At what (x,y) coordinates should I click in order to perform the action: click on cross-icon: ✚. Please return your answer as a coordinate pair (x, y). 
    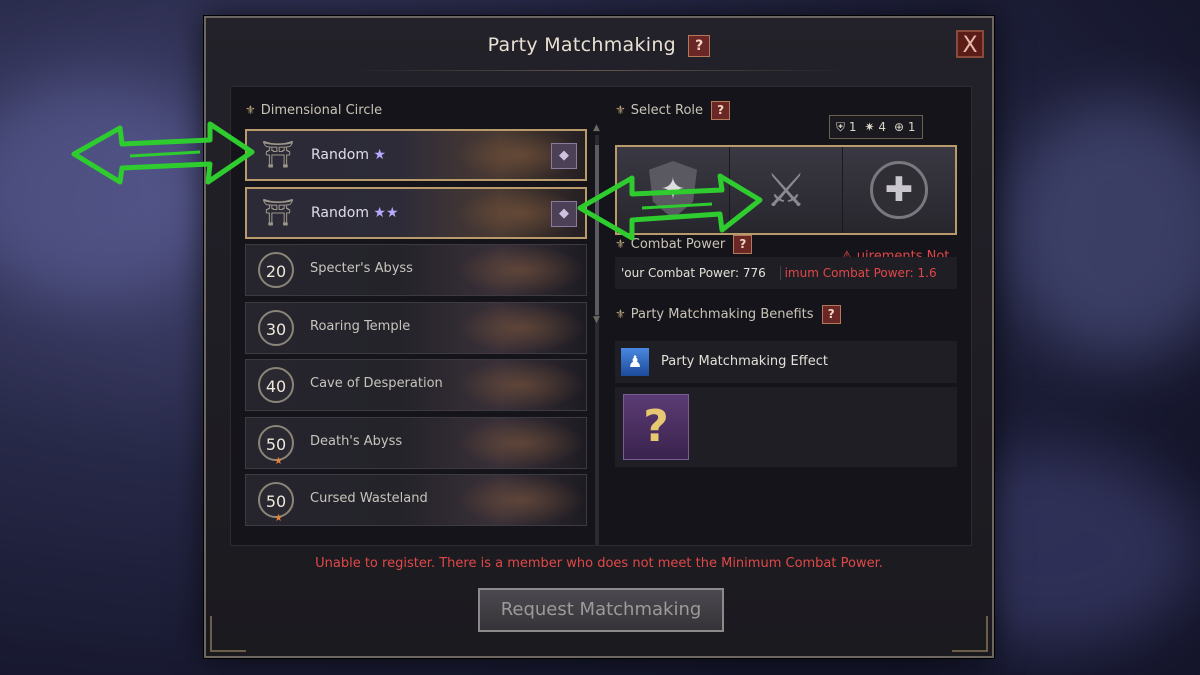
    Looking at the image, I should click on (899, 190).